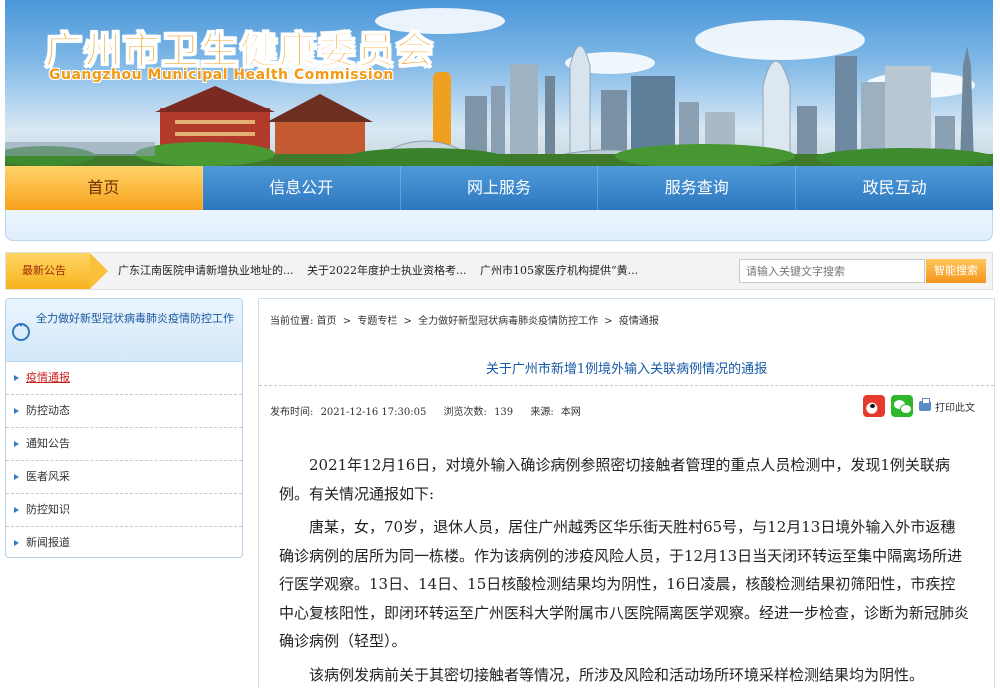 This screenshot has width=1000, height=694. What do you see at coordinates (499, 225) in the screenshot?
I see `sub-navigation-bar` at bounding box center [499, 225].